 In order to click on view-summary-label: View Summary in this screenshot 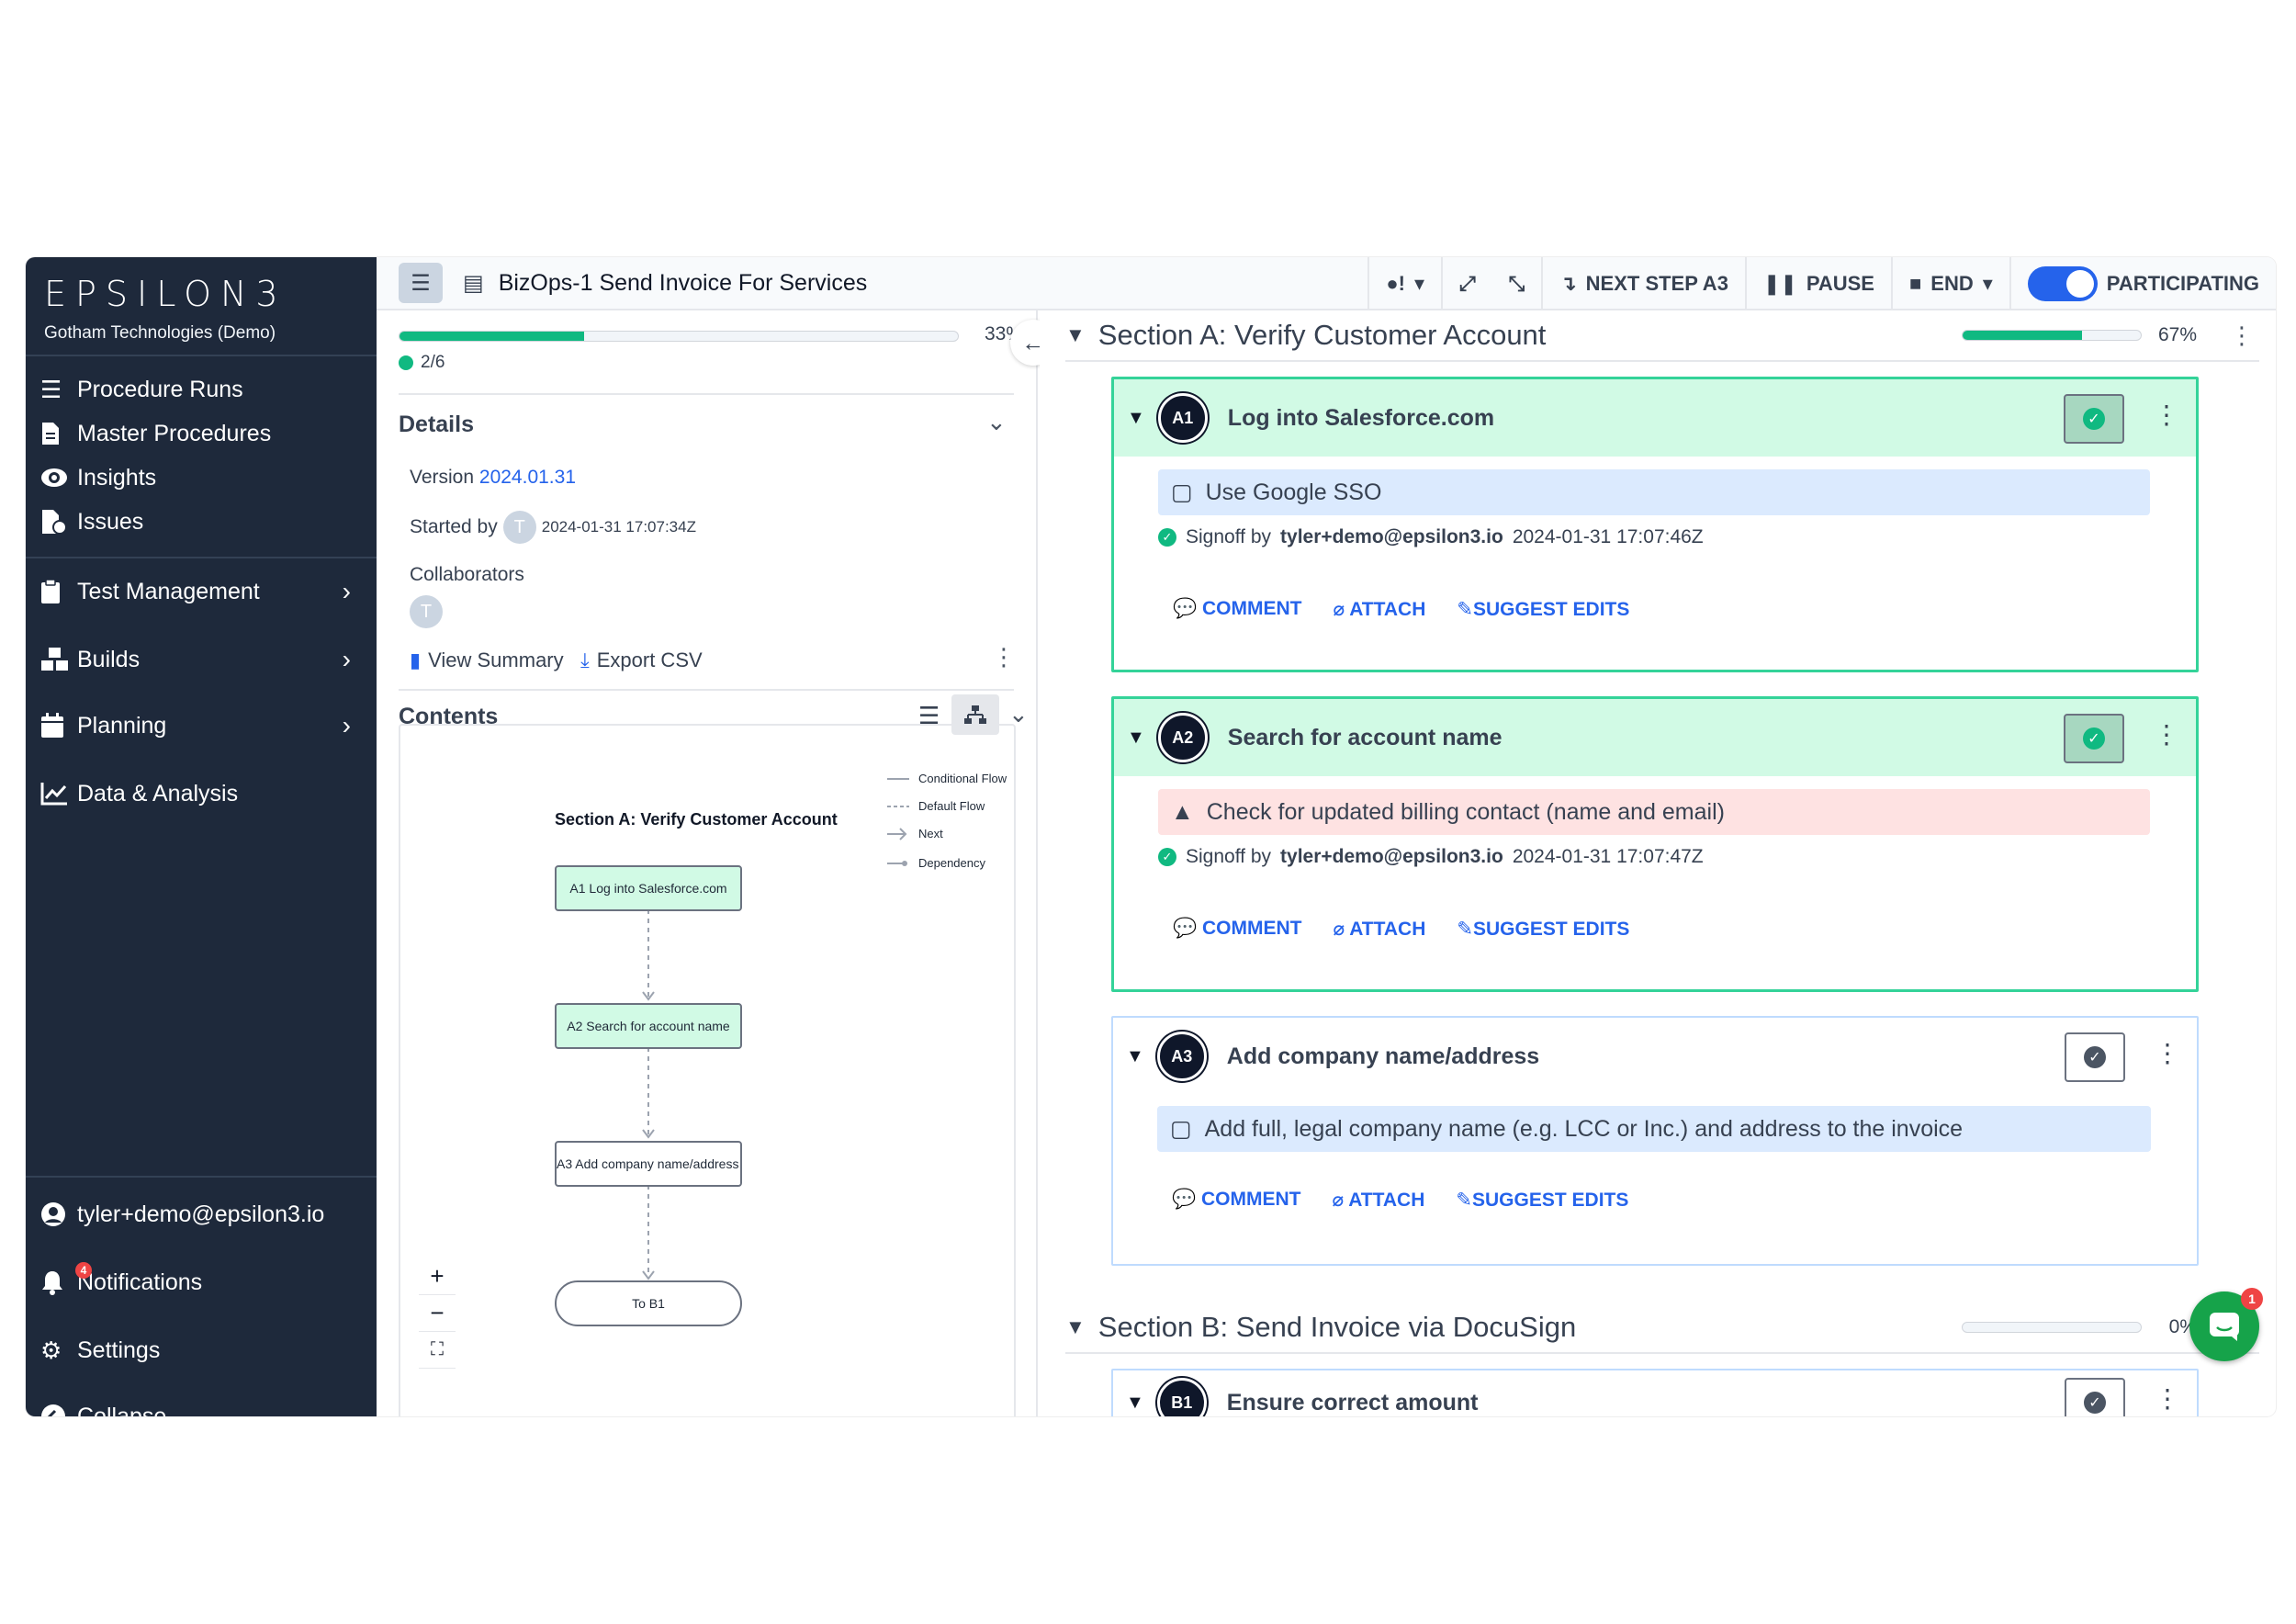, I will do `click(496, 659)`.